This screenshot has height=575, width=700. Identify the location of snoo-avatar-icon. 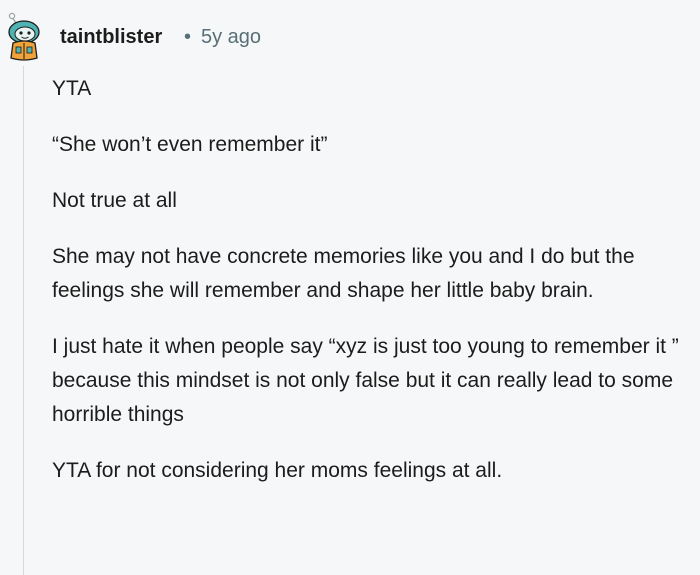
(24, 36).